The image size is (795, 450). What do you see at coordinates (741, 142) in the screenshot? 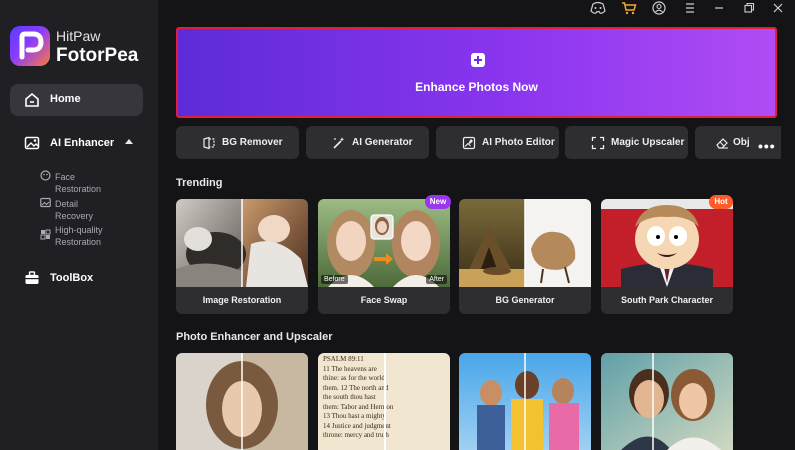
I see `tool-label: Obj` at bounding box center [741, 142].